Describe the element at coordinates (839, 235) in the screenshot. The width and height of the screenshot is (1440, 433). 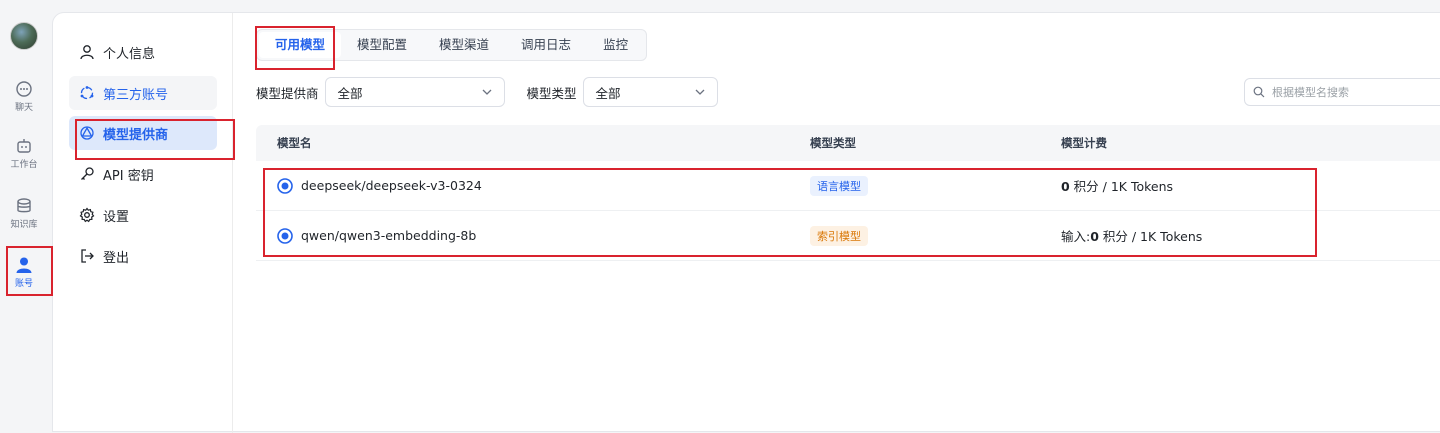
I see `model-type-badge: 索引模型` at that location.